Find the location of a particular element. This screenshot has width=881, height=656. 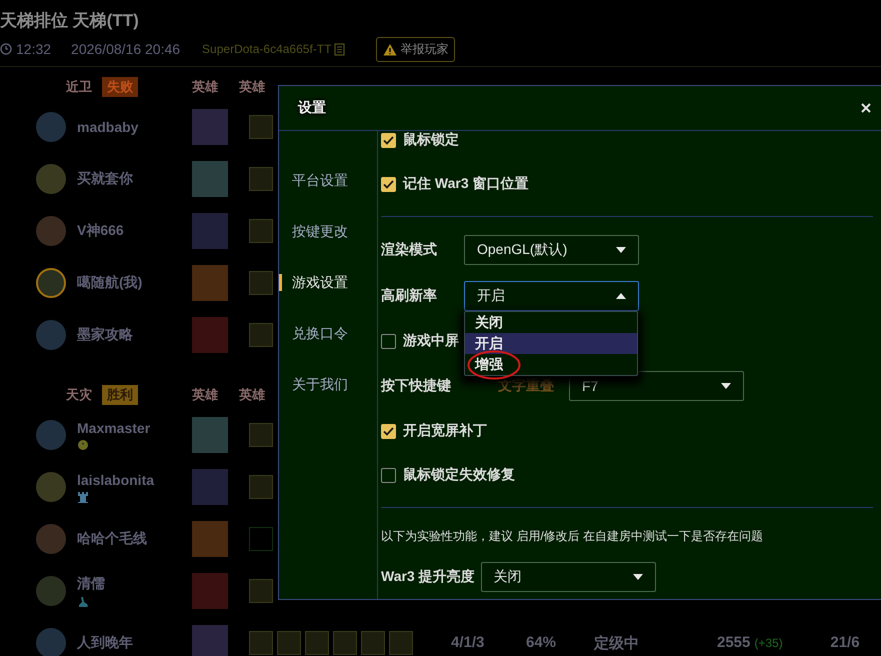

setting-label: 按下快捷键 is located at coordinates (416, 386).